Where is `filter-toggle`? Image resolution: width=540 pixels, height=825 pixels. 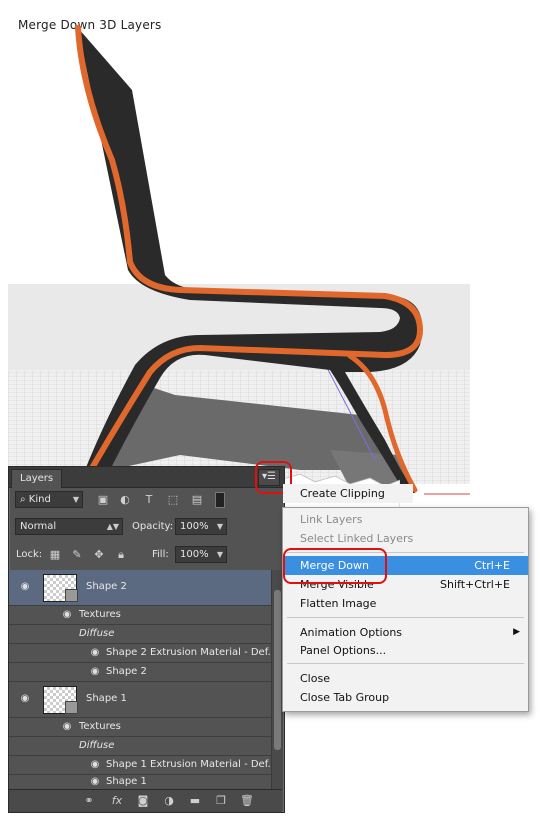 filter-toggle is located at coordinates (220, 500).